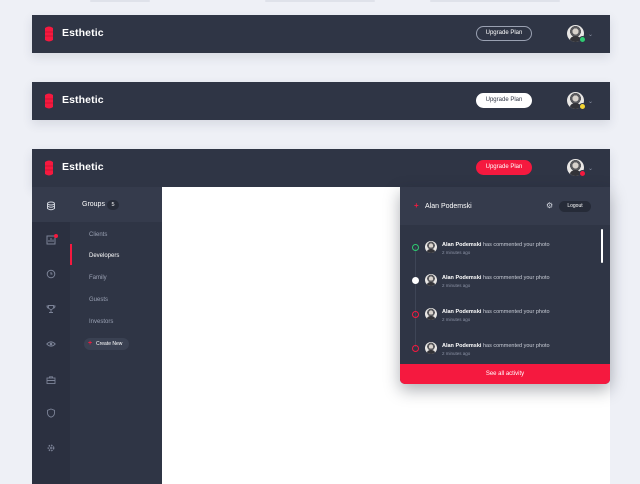  I want to click on groups-header: Groups 5, so click(116, 204).